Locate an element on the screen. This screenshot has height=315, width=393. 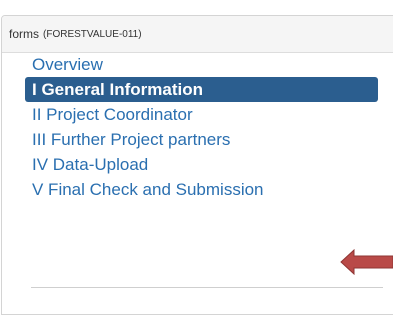
nav-item-data-upload: IV Data-Upload is located at coordinates (204, 164).